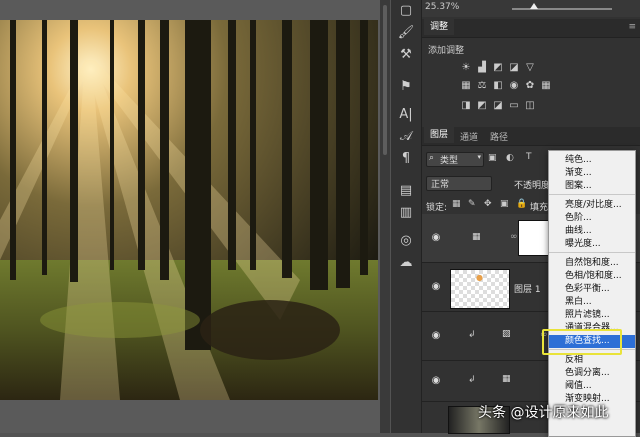 The width and height of the screenshot is (640, 437). What do you see at coordinates (488, 204) in the screenshot?
I see `lock-position-icon: ✥` at bounding box center [488, 204].